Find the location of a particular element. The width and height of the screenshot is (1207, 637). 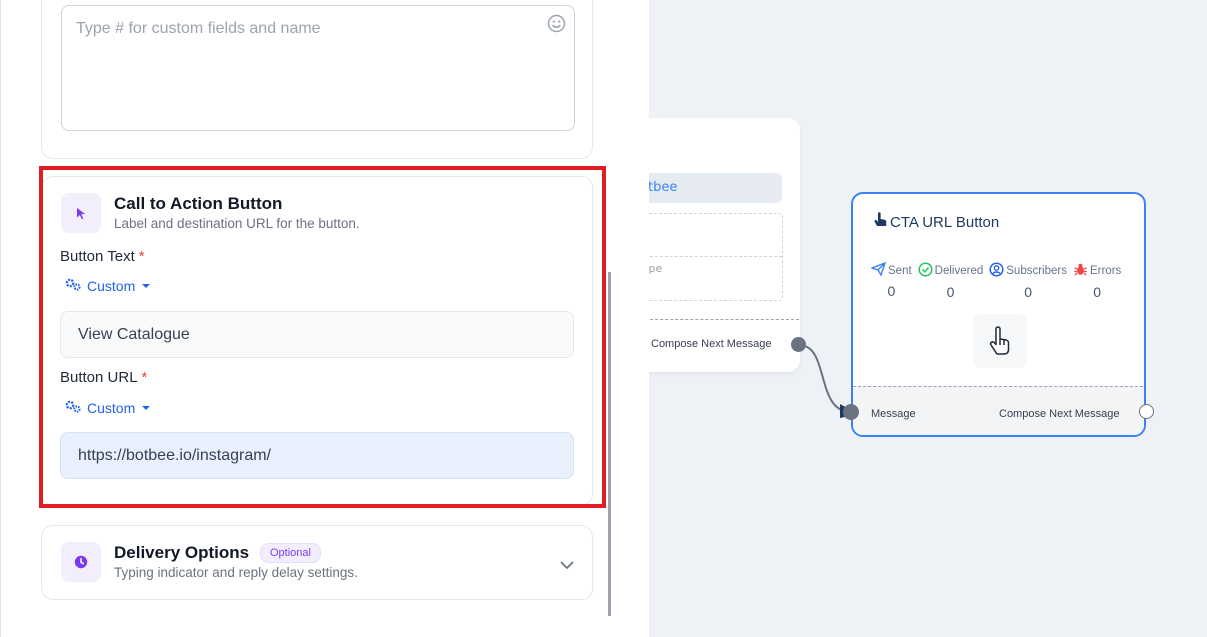

check-circle-icon is located at coordinates (925, 271).